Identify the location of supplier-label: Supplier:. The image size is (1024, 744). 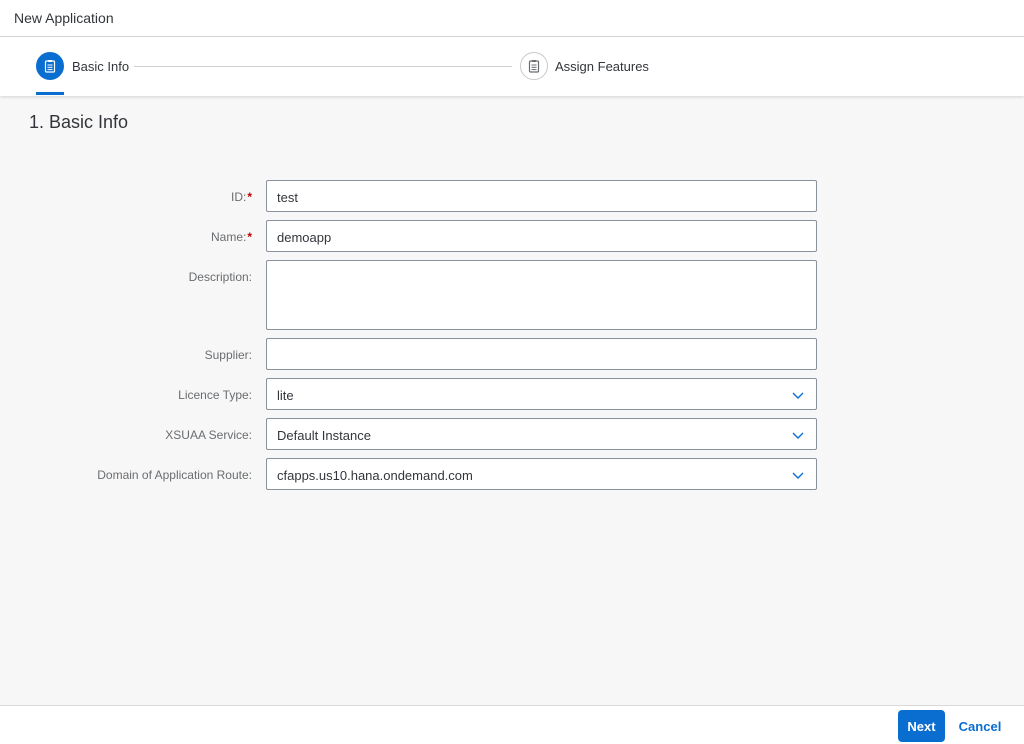
(228, 355).